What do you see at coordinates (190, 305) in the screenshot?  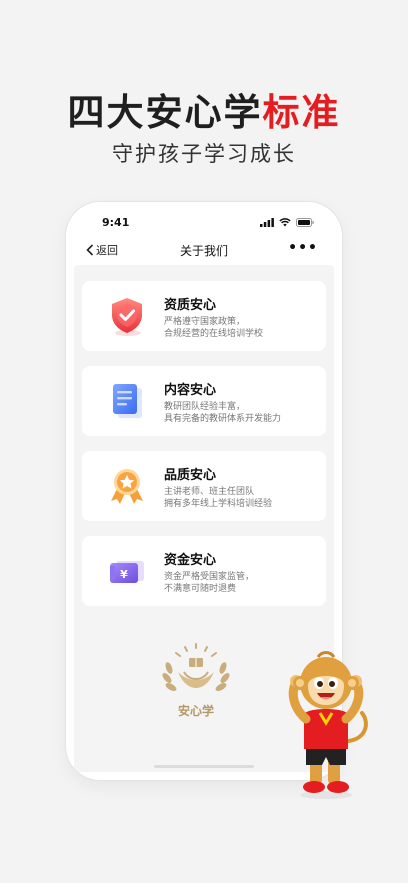 I see `card-title: 资质安心` at bounding box center [190, 305].